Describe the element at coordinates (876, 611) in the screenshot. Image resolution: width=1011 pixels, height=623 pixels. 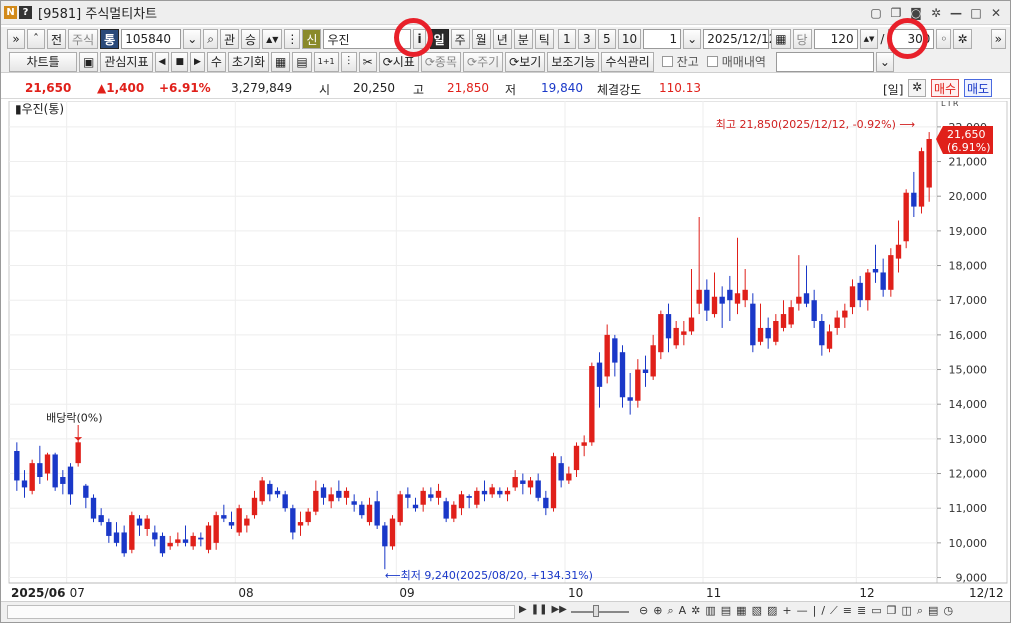
I see `shape-tool-icon: ▭` at that location.